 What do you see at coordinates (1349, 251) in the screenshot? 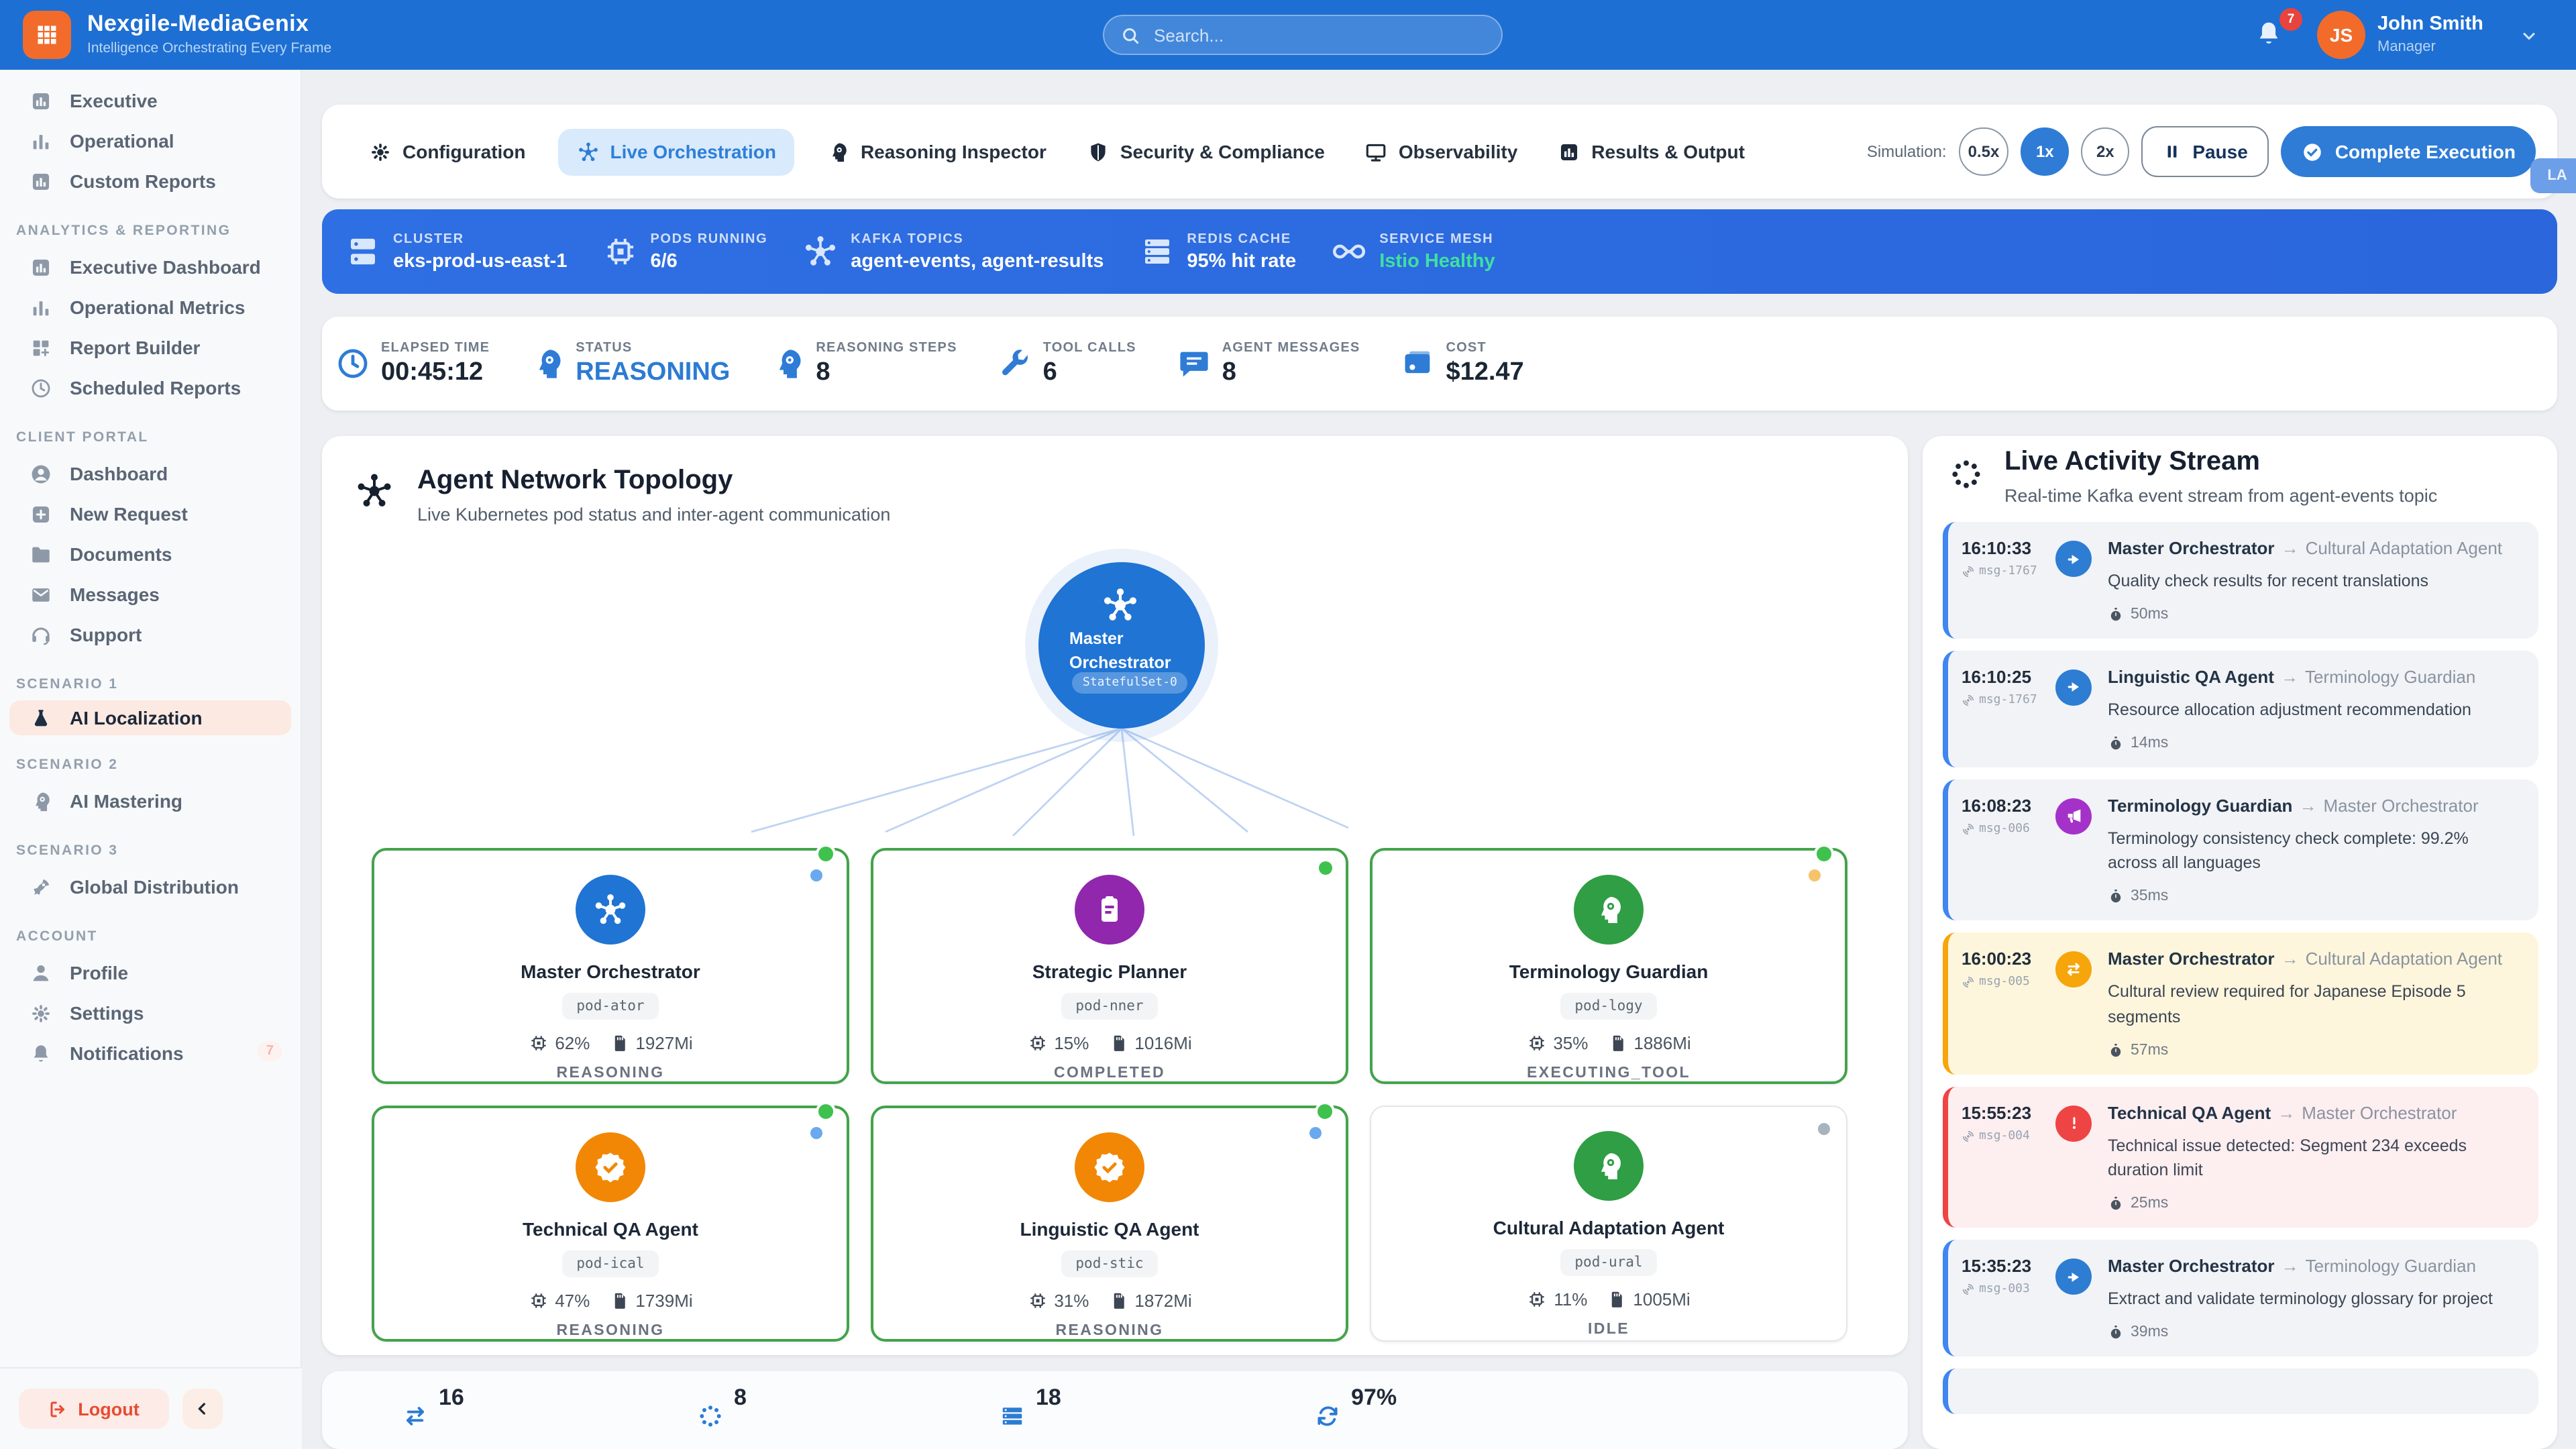
I see `mesh-icon` at bounding box center [1349, 251].